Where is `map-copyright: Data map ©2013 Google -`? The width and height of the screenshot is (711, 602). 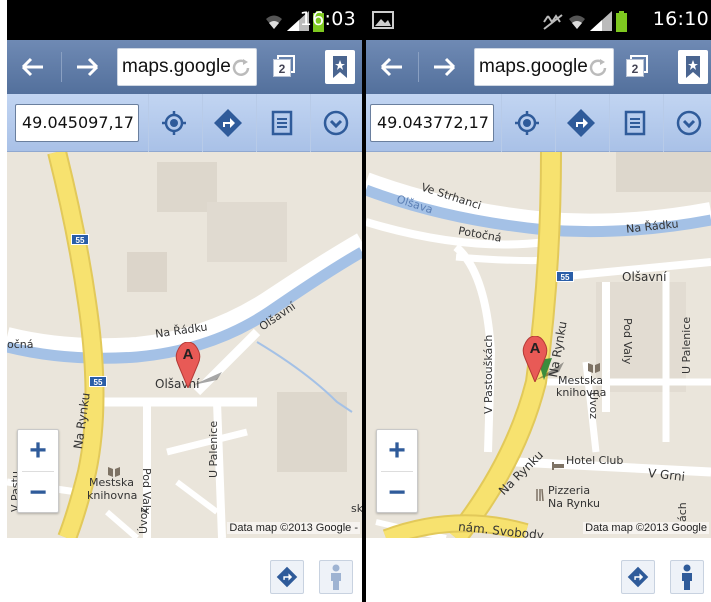 map-copyright: Data map ©2013 Google - is located at coordinates (293, 528).